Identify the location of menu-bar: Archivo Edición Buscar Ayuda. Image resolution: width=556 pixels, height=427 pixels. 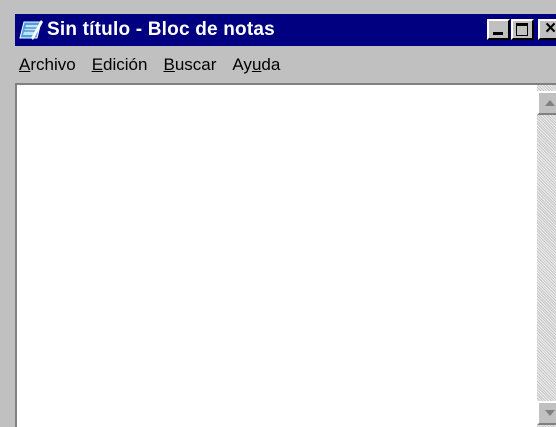
(285, 65).